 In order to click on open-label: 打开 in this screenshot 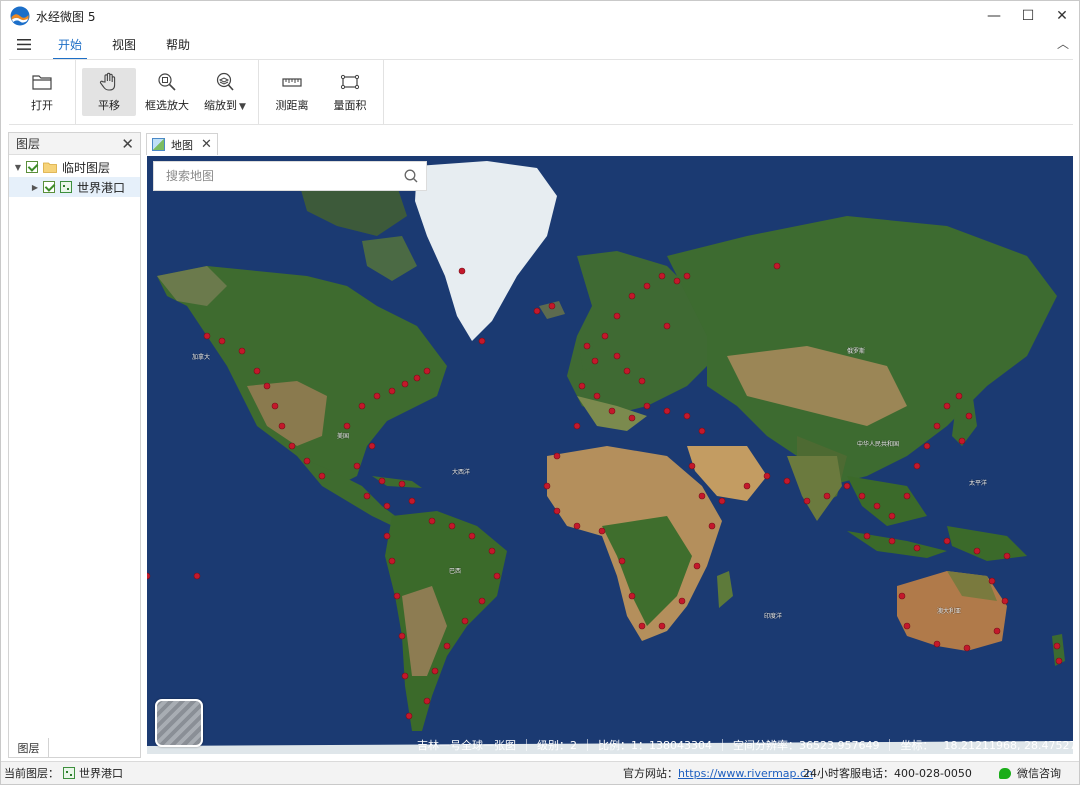, I will do `click(42, 105)`.